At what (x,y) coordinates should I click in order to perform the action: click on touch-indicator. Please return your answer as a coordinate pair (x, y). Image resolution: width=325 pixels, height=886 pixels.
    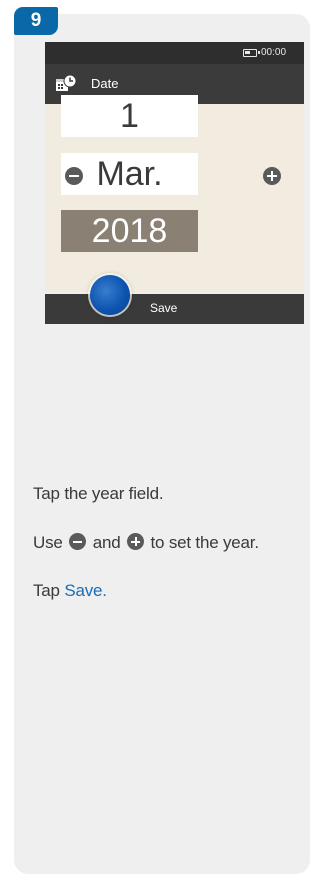
    Looking at the image, I should click on (110, 295).